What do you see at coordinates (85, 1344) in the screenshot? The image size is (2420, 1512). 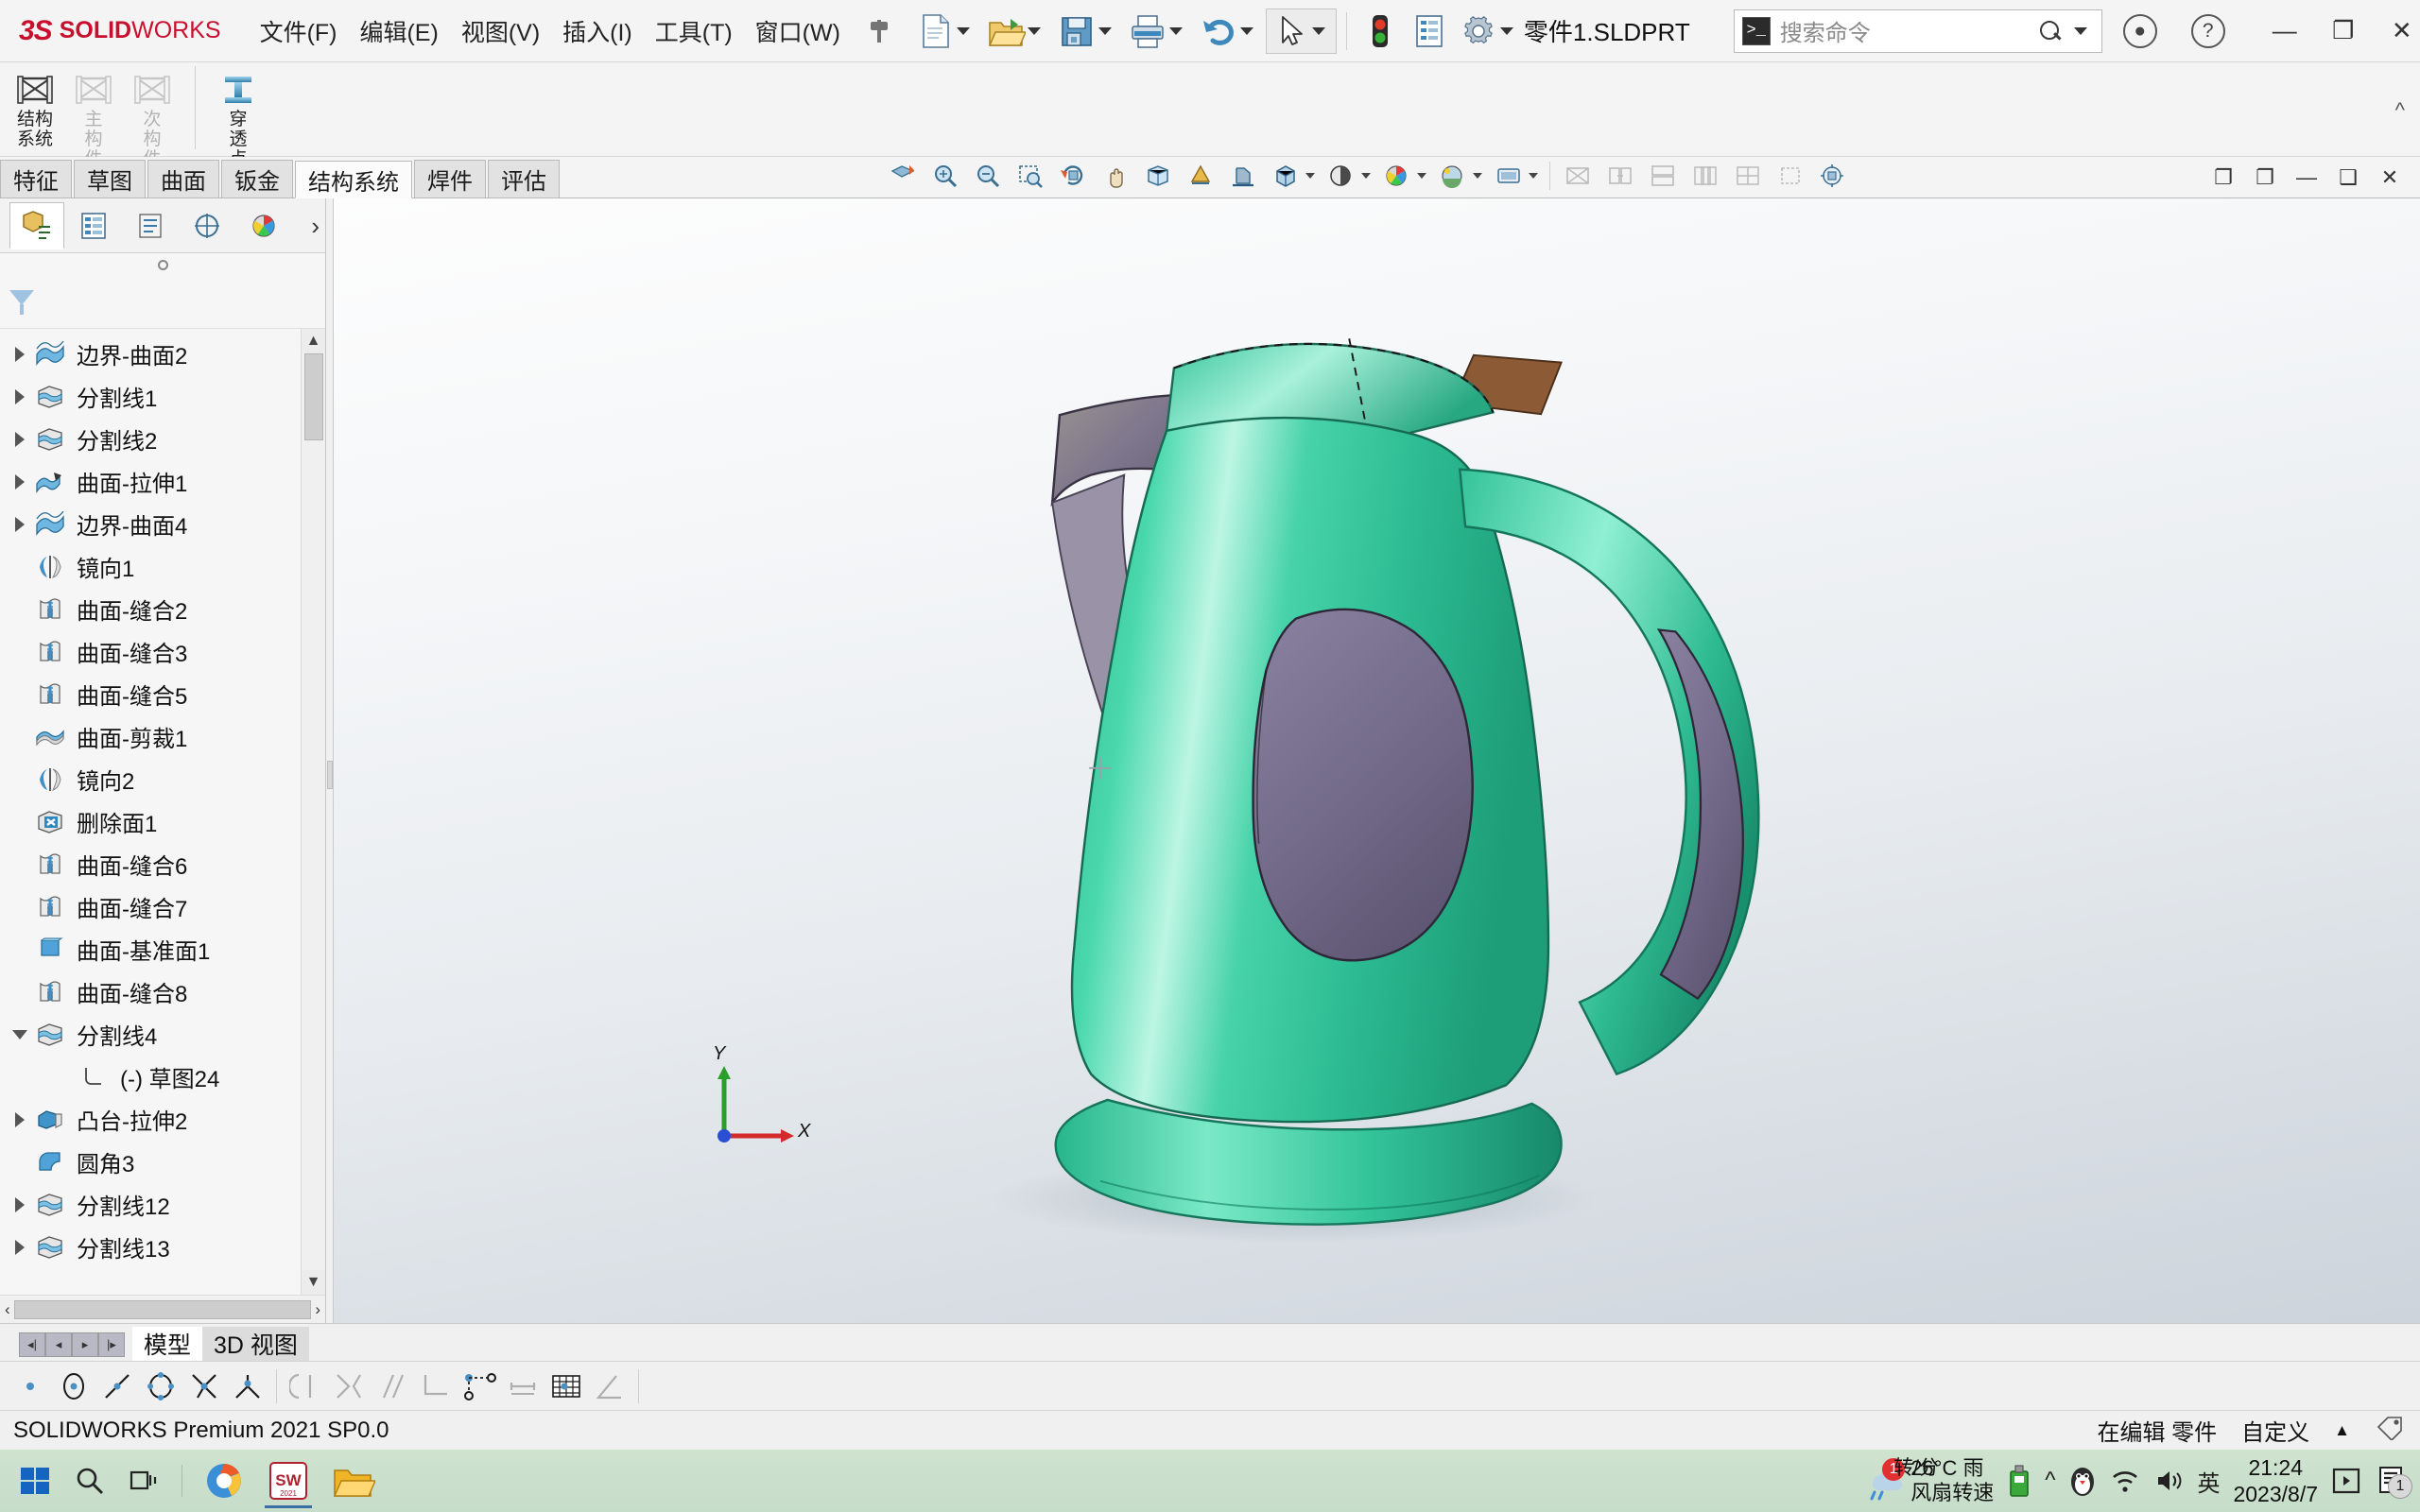 I see `next-icon: ▸` at bounding box center [85, 1344].